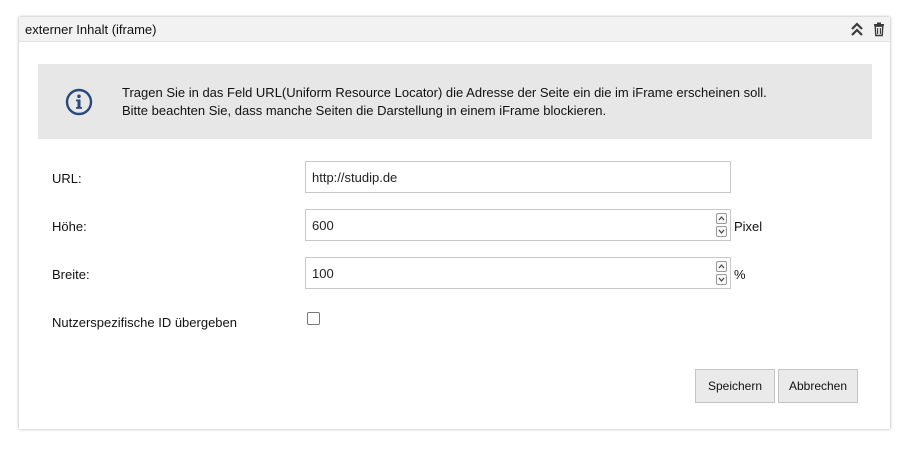 This screenshot has height=462, width=911. Describe the element at coordinates (91, 29) in the screenshot. I see `panel-title: externer Inhalt (iframe)` at that location.